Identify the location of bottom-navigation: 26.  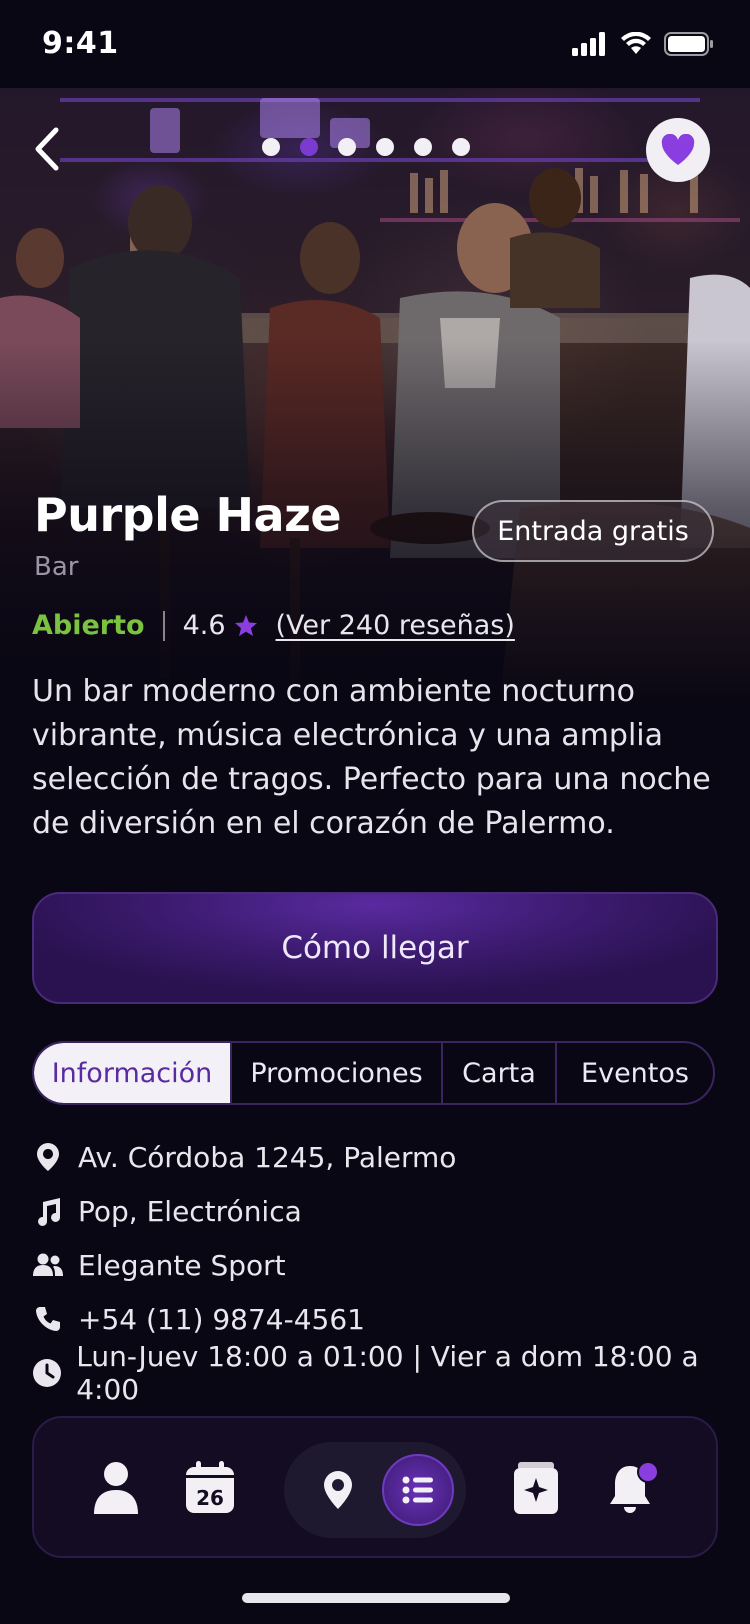
(375, 1487).